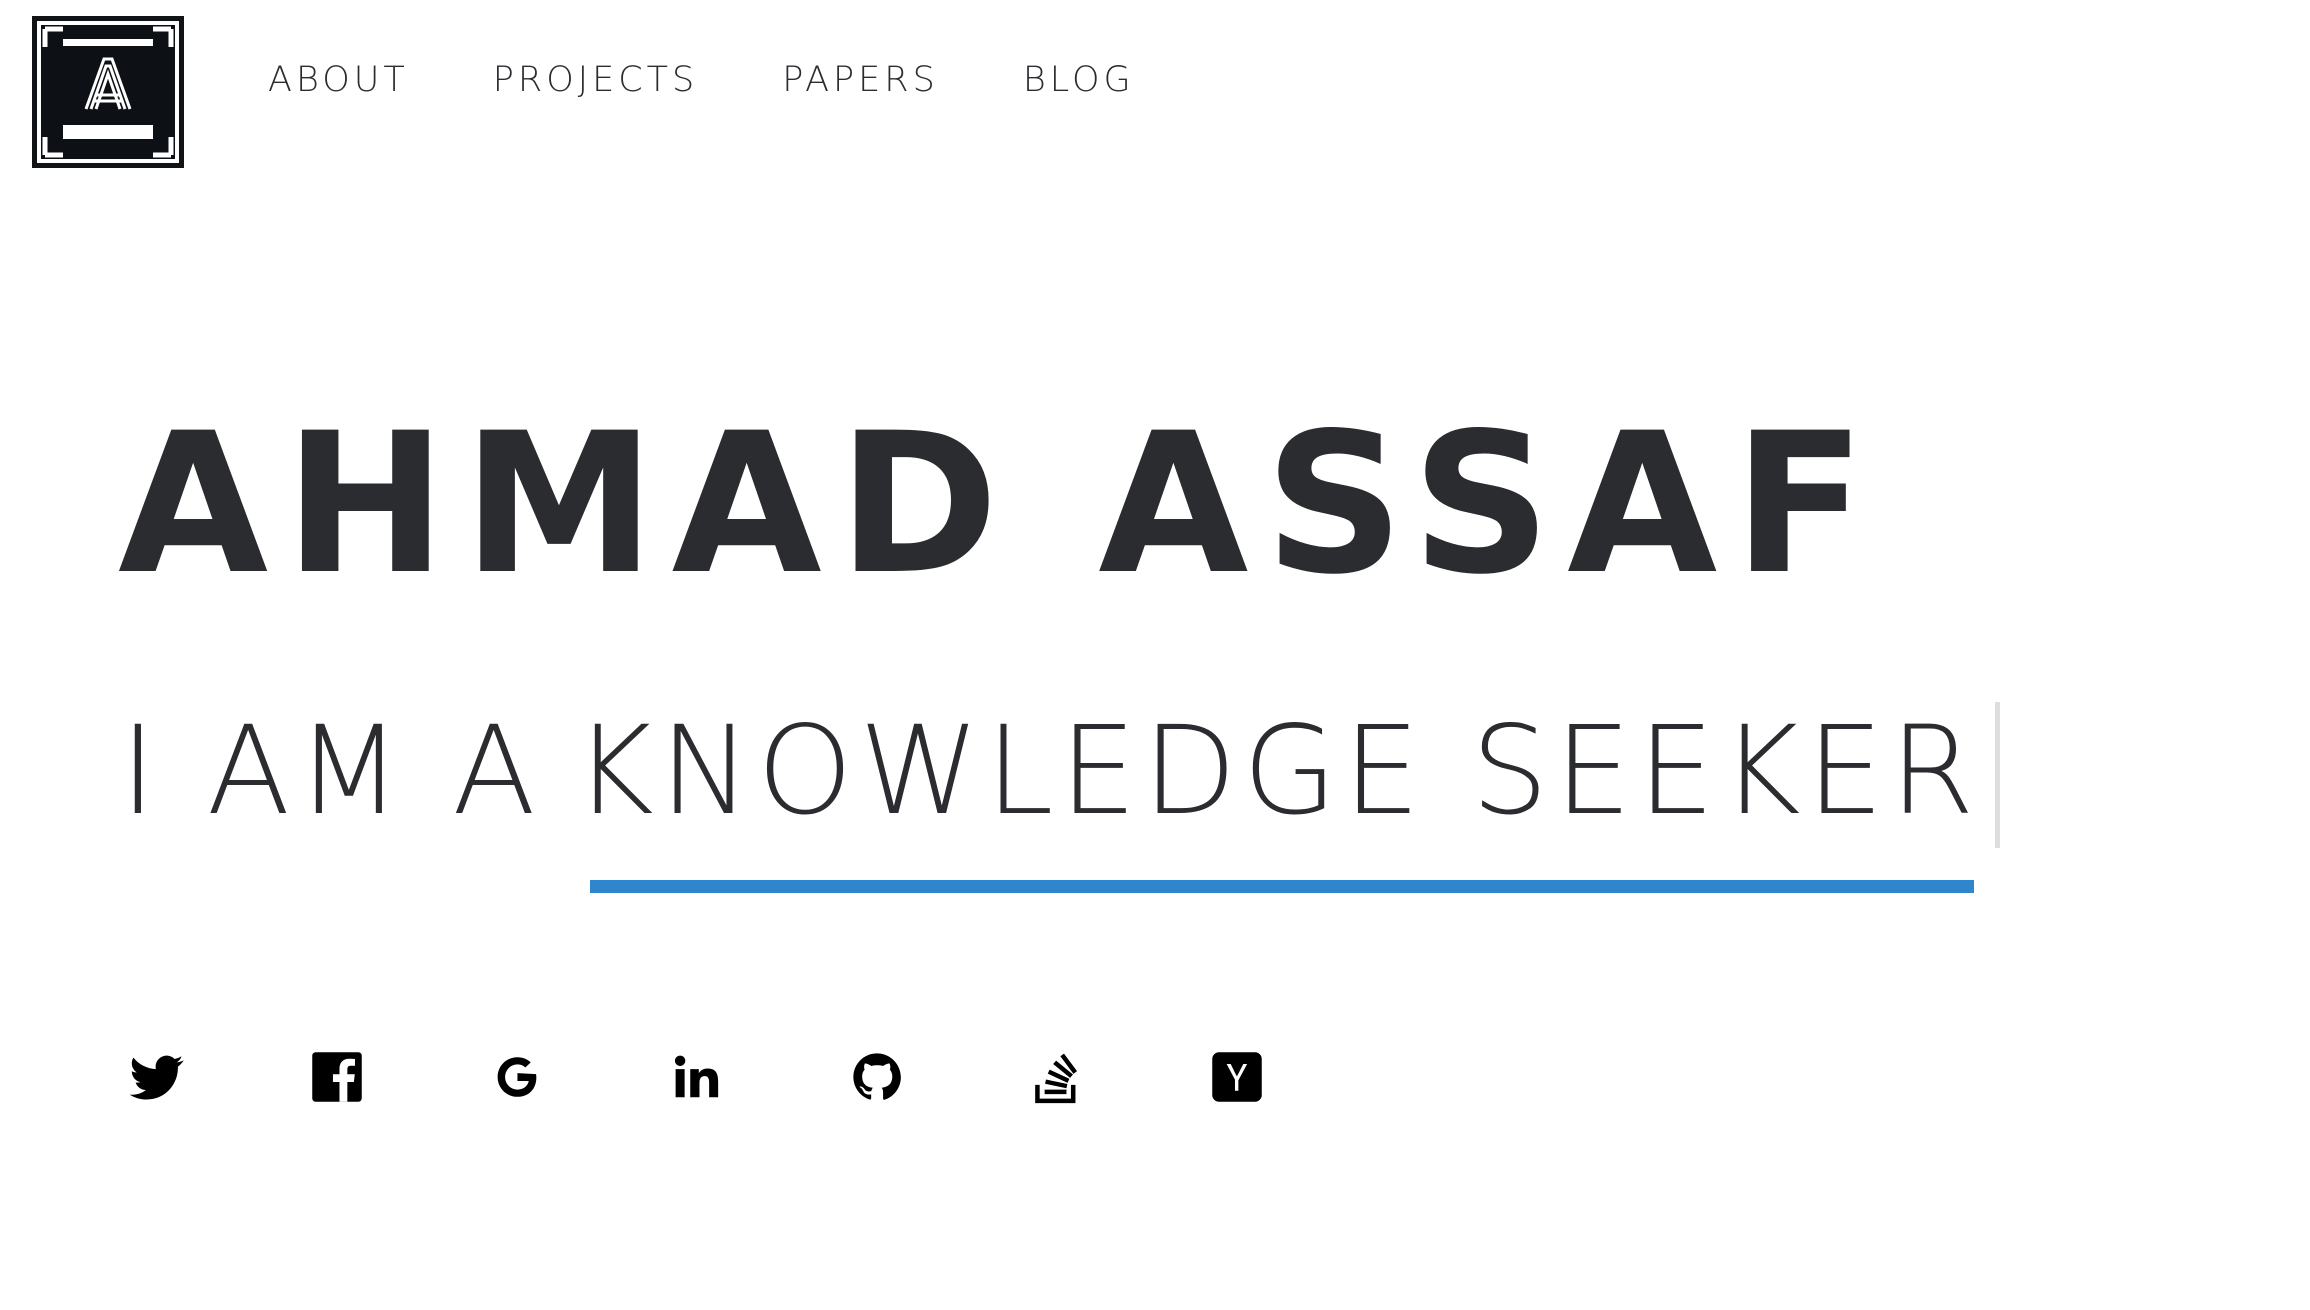 Image resolution: width=2310 pixels, height=1310 pixels. Describe the element at coordinates (1000, 504) in the screenshot. I see `hero-name: AHMAD ASSAF` at that location.